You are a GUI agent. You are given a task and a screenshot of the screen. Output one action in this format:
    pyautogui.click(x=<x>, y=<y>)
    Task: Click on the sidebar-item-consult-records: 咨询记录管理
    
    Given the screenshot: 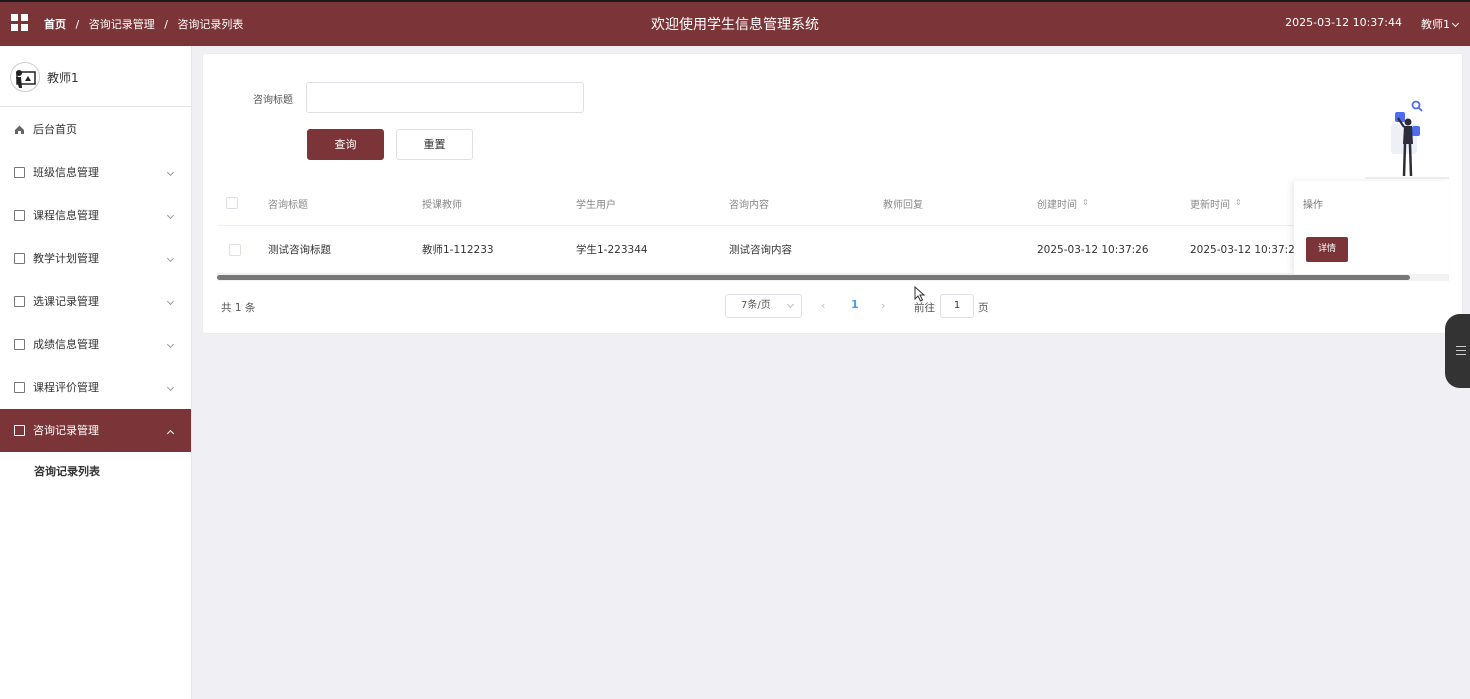 What is the action you would take?
    pyautogui.click(x=95, y=430)
    